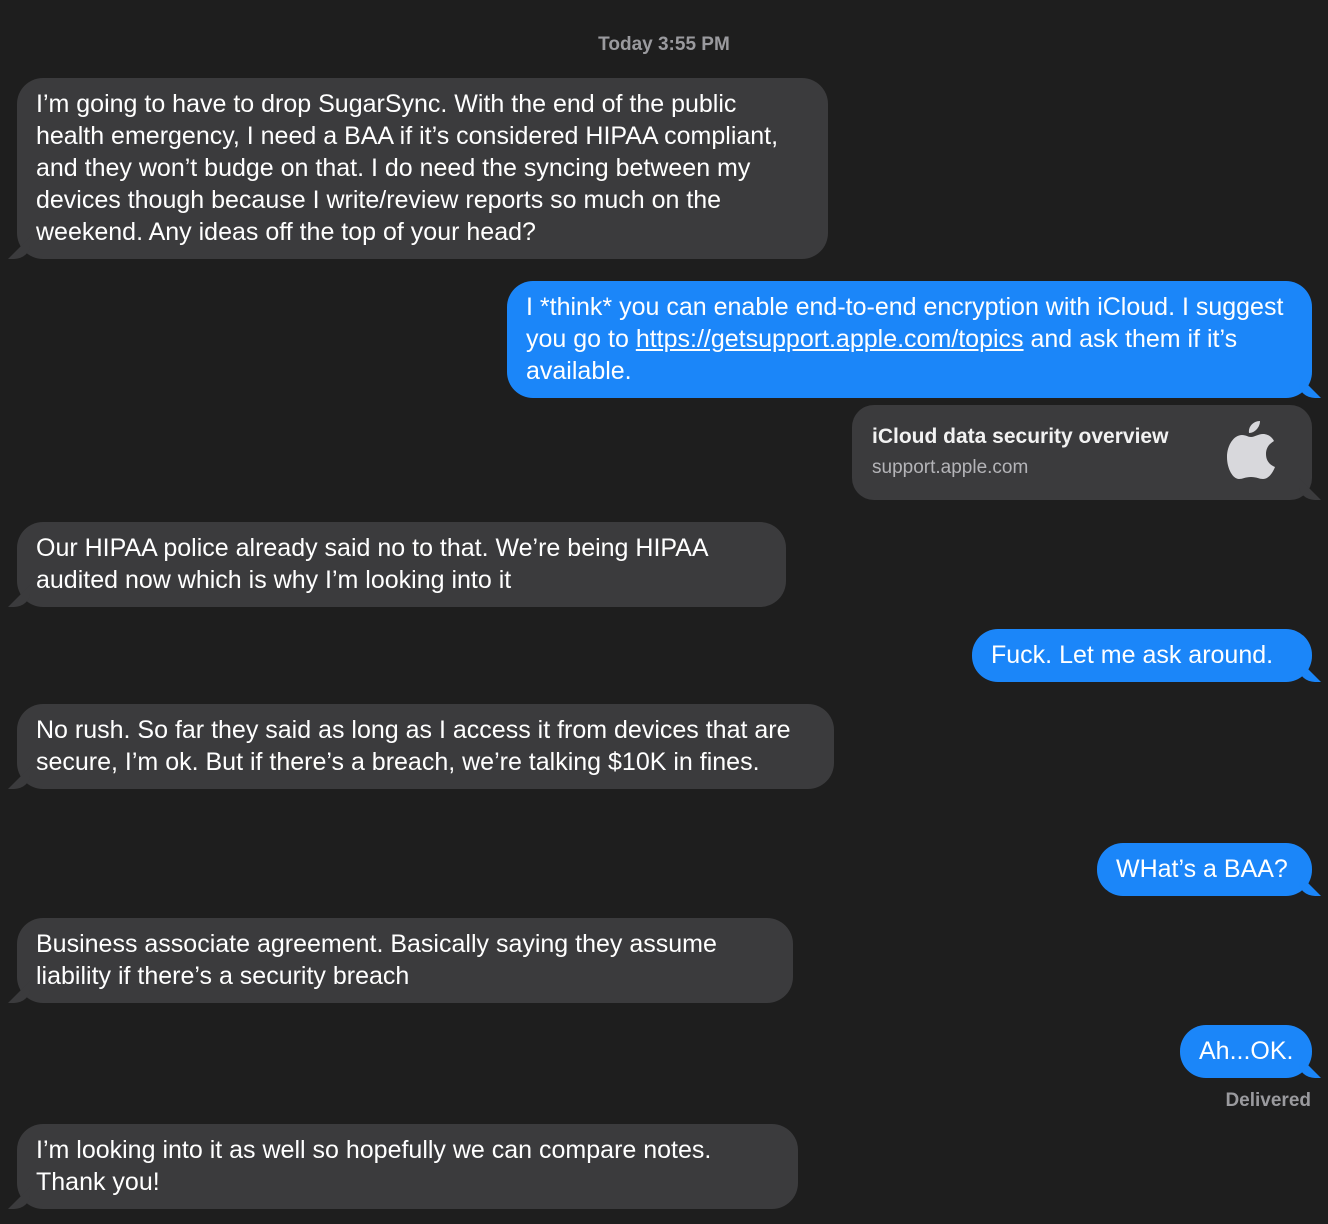 The image size is (1328, 1224). I want to click on message-text: WHat’s a BAA?, so click(1202, 869).